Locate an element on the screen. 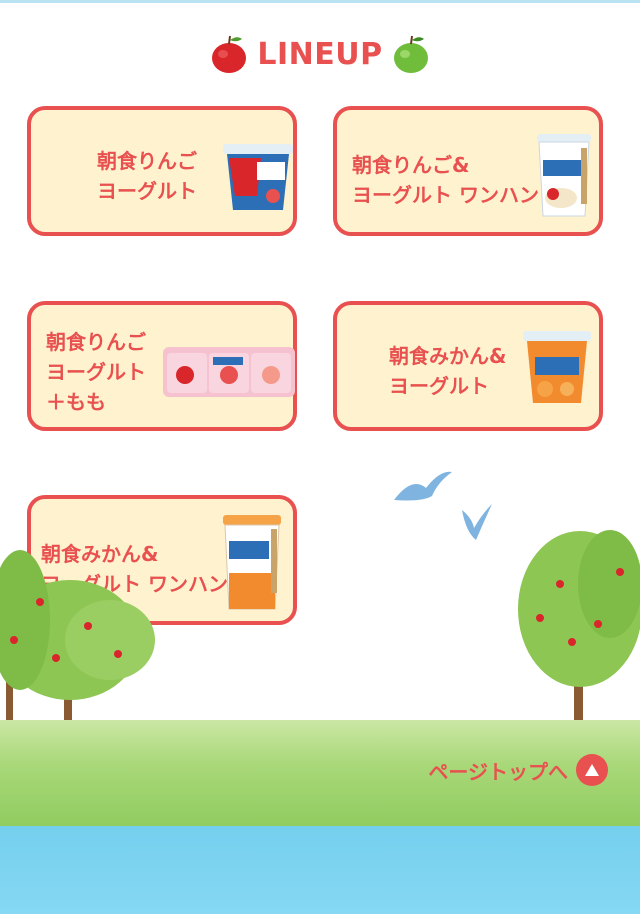 The width and height of the screenshot is (640, 914). product-label: 朝食みかん& ヨーグルト is located at coordinates (448, 371).